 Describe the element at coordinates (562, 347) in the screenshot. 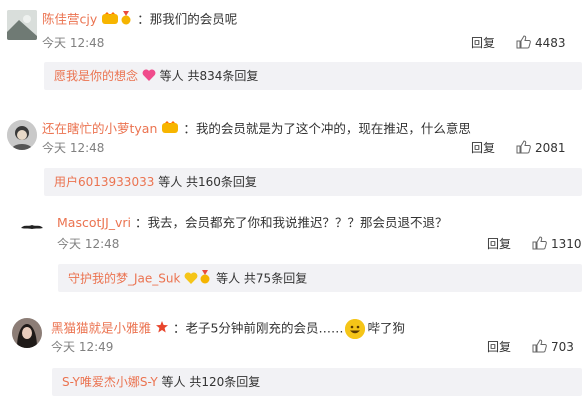

I see `like-count: 703` at that location.